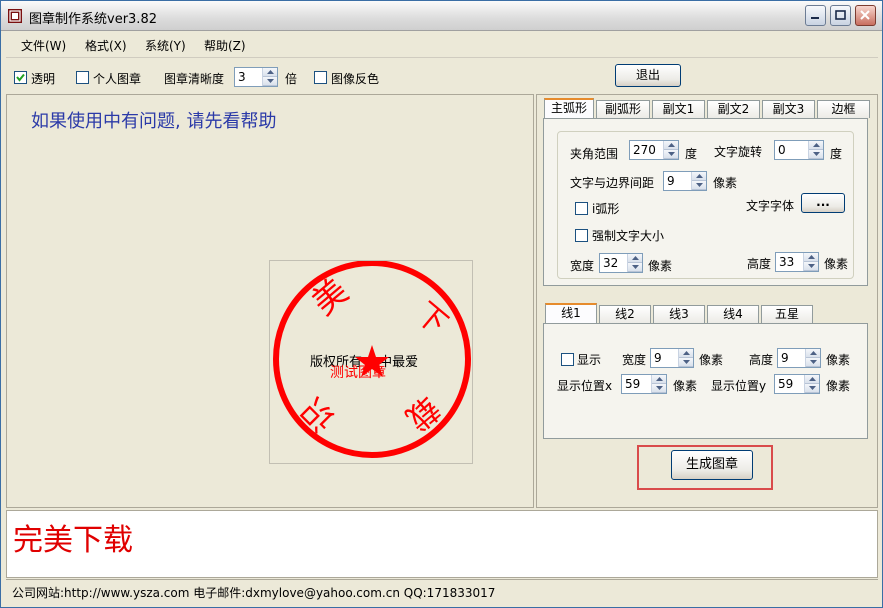  Describe the element at coordinates (799, 150) in the screenshot. I see `rotate-stepper: 0` at that location.